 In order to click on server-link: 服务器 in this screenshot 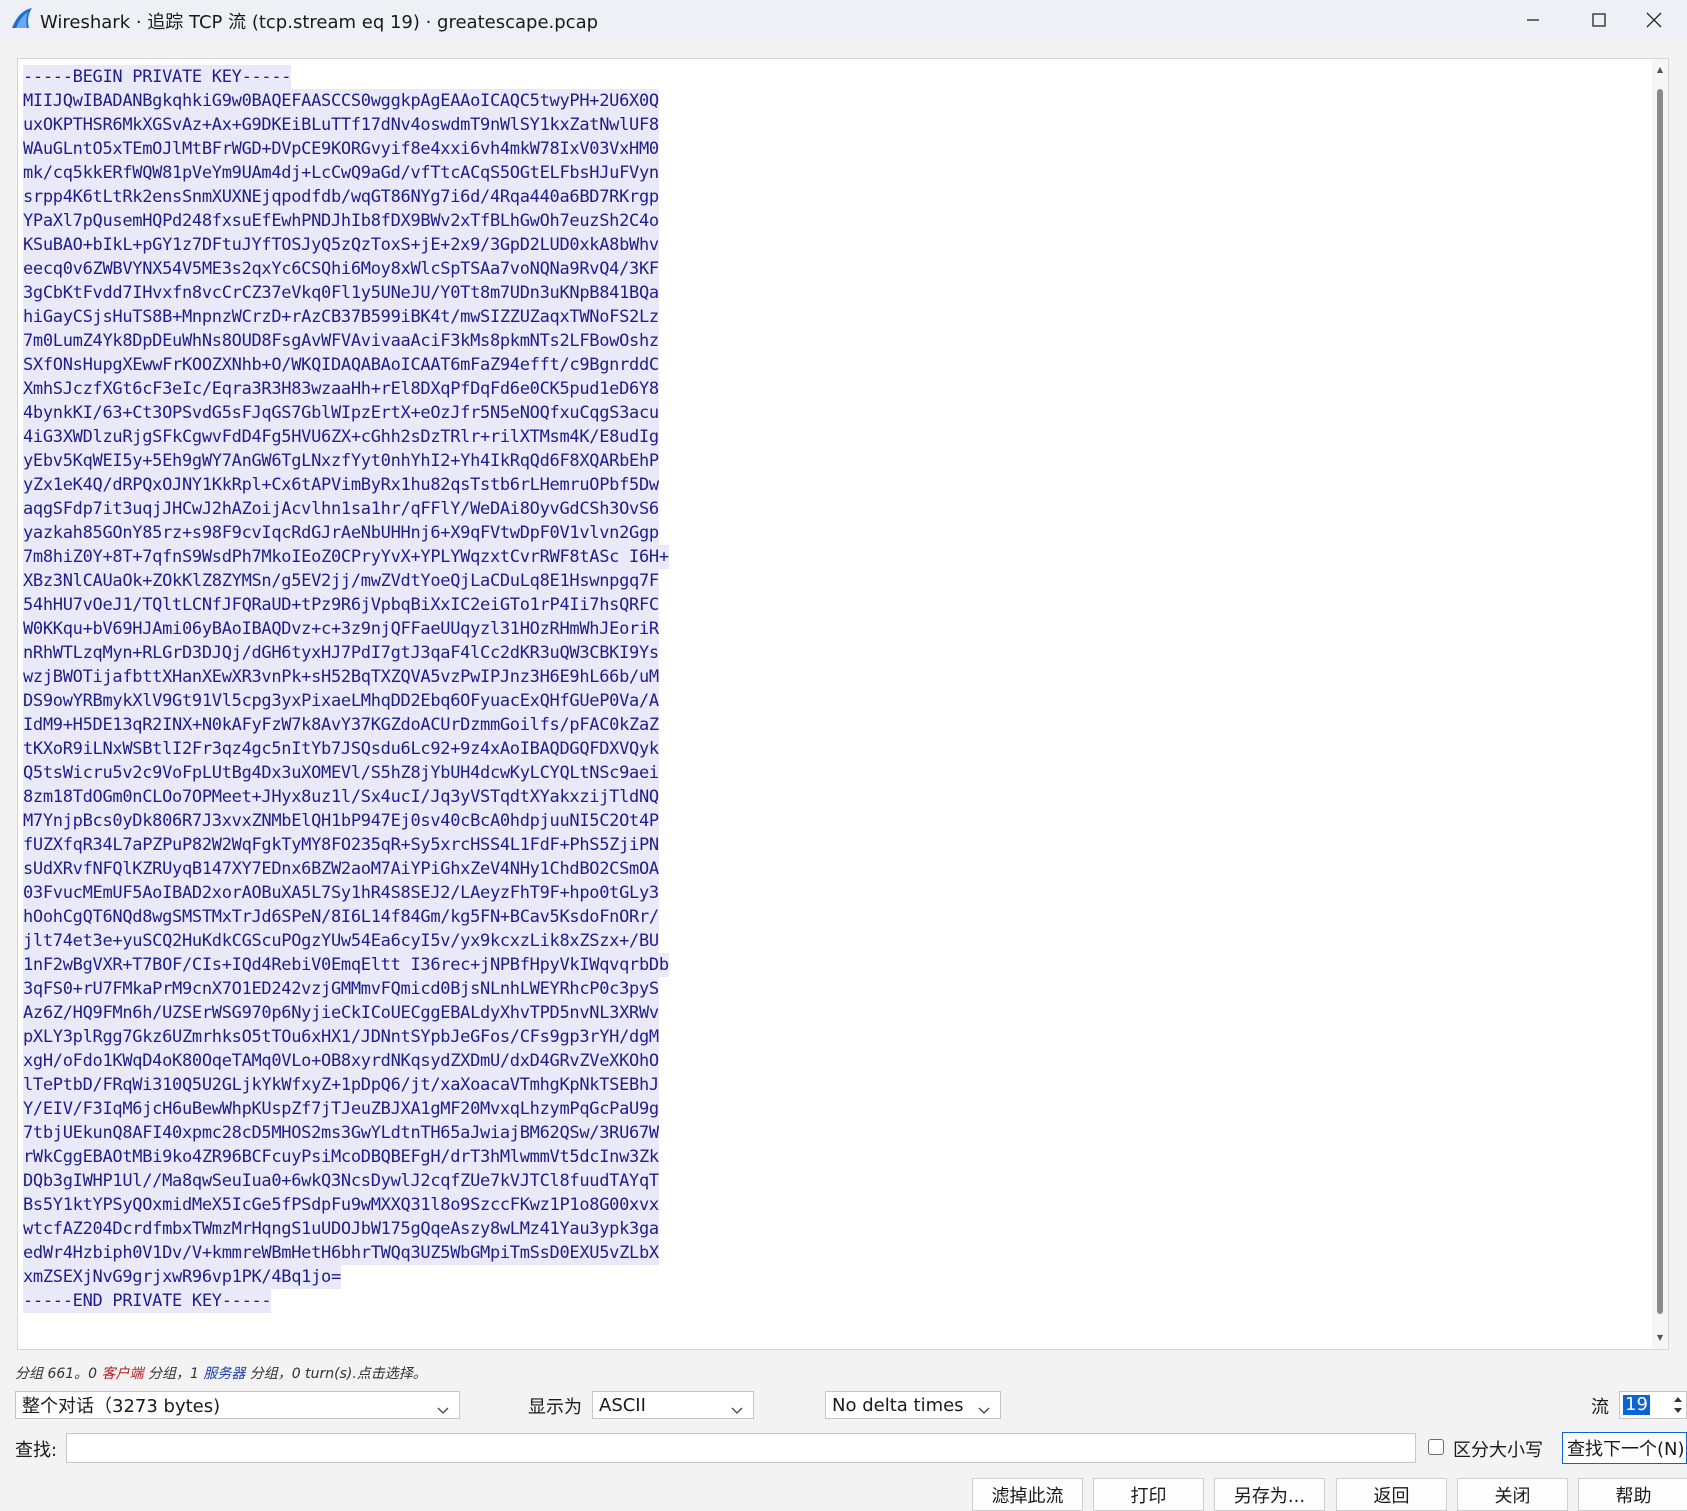, I will do `click(224, 1374)`.